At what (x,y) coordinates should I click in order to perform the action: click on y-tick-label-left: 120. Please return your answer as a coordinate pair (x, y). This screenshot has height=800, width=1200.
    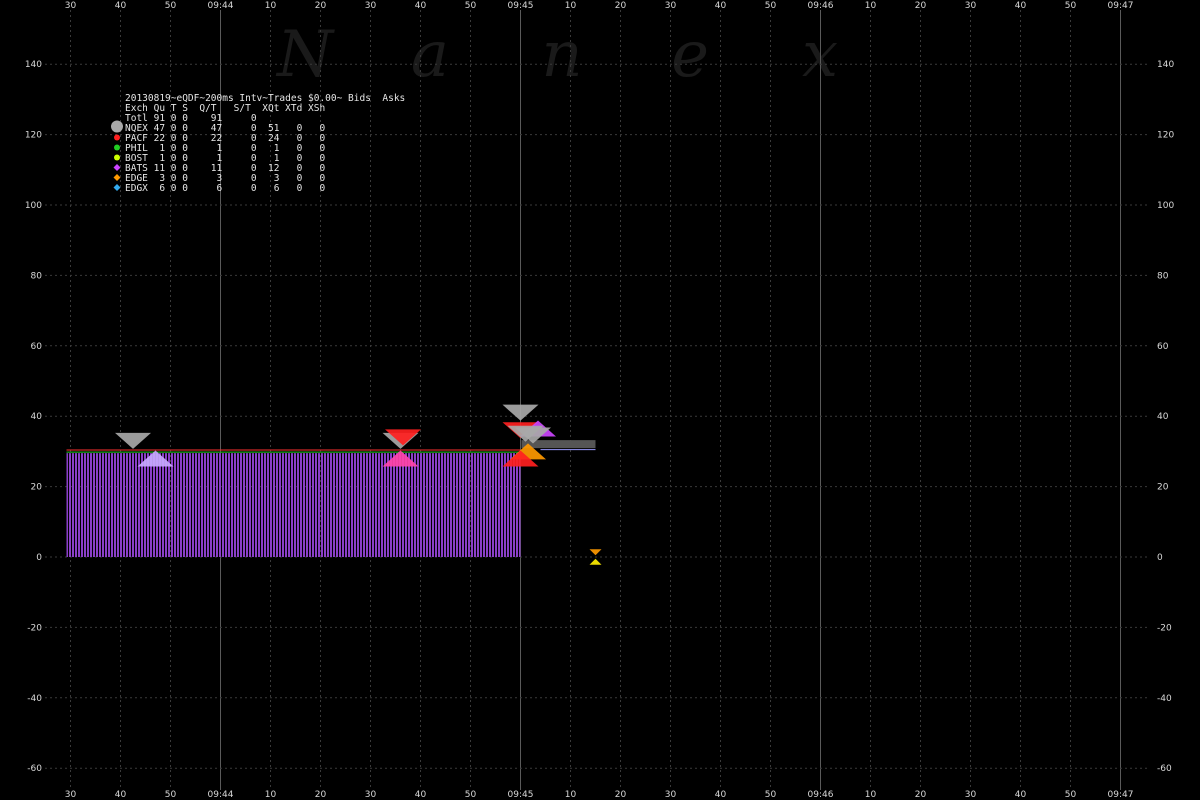
    Looking at the image, I should click on (33, 136).